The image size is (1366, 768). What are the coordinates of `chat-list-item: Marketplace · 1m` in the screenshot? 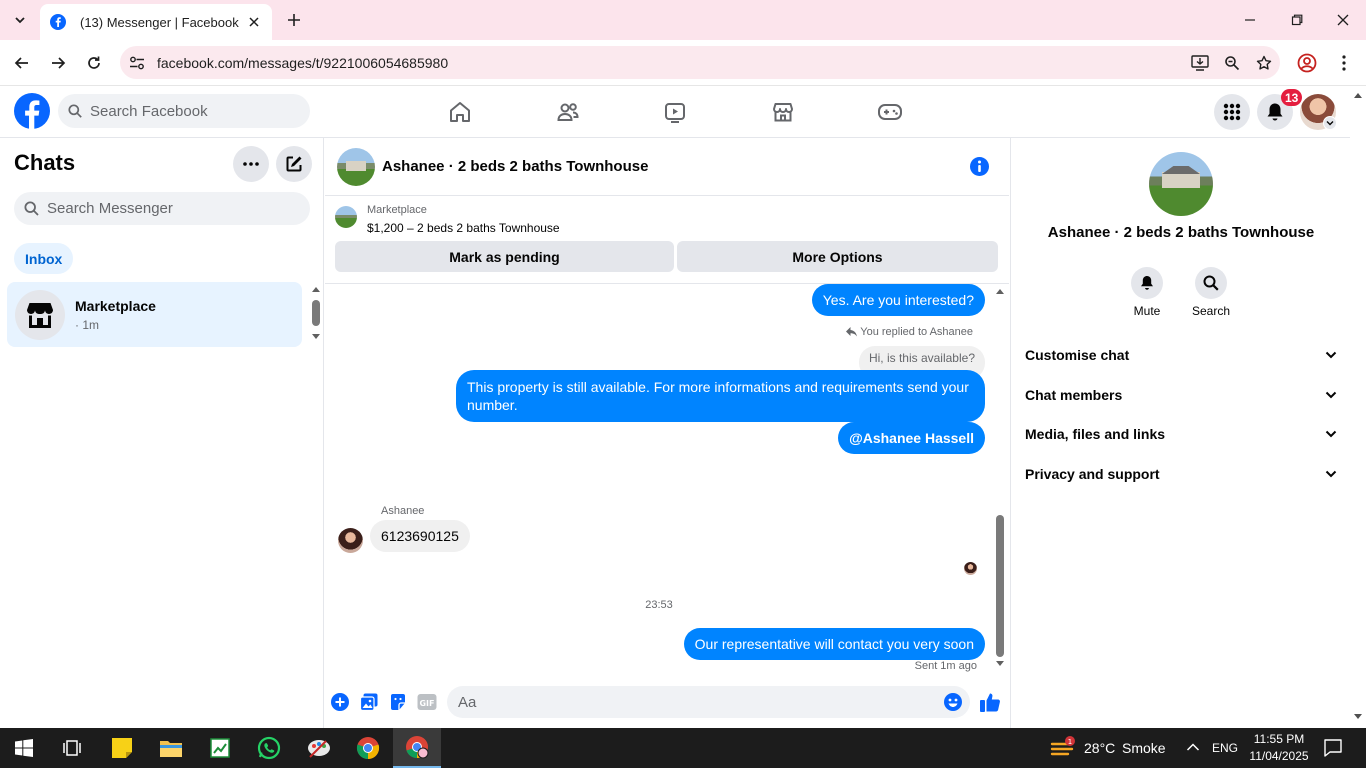 It's located at (154, 314).